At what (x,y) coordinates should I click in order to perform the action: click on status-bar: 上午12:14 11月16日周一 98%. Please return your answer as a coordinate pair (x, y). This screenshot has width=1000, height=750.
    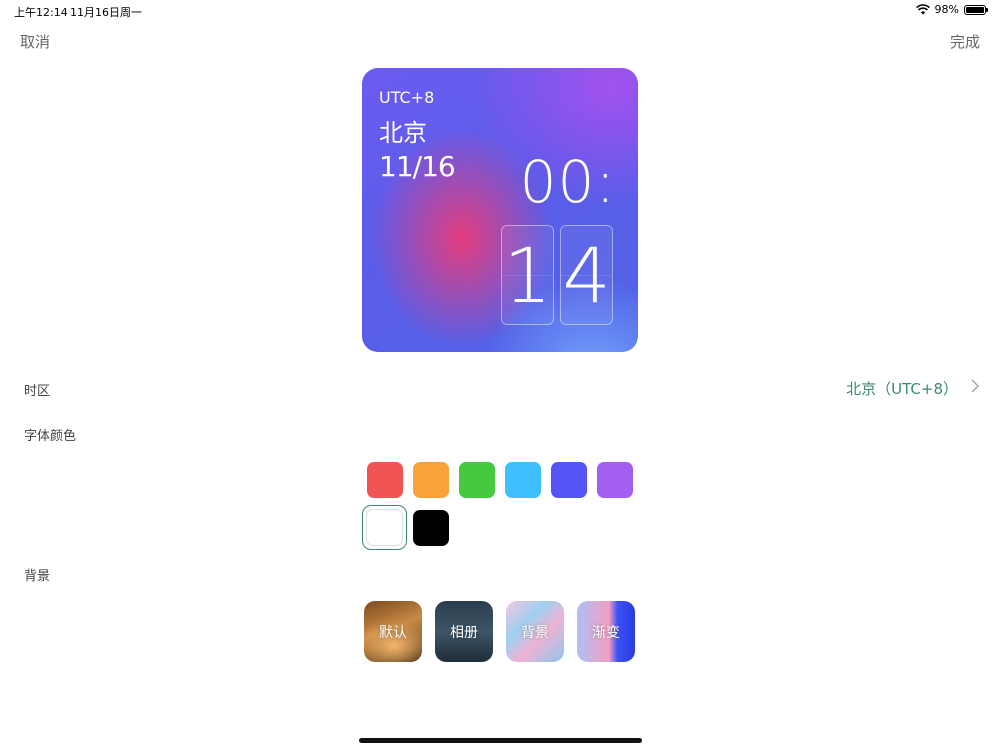
    Looking at the image, I should click on (500, 10).